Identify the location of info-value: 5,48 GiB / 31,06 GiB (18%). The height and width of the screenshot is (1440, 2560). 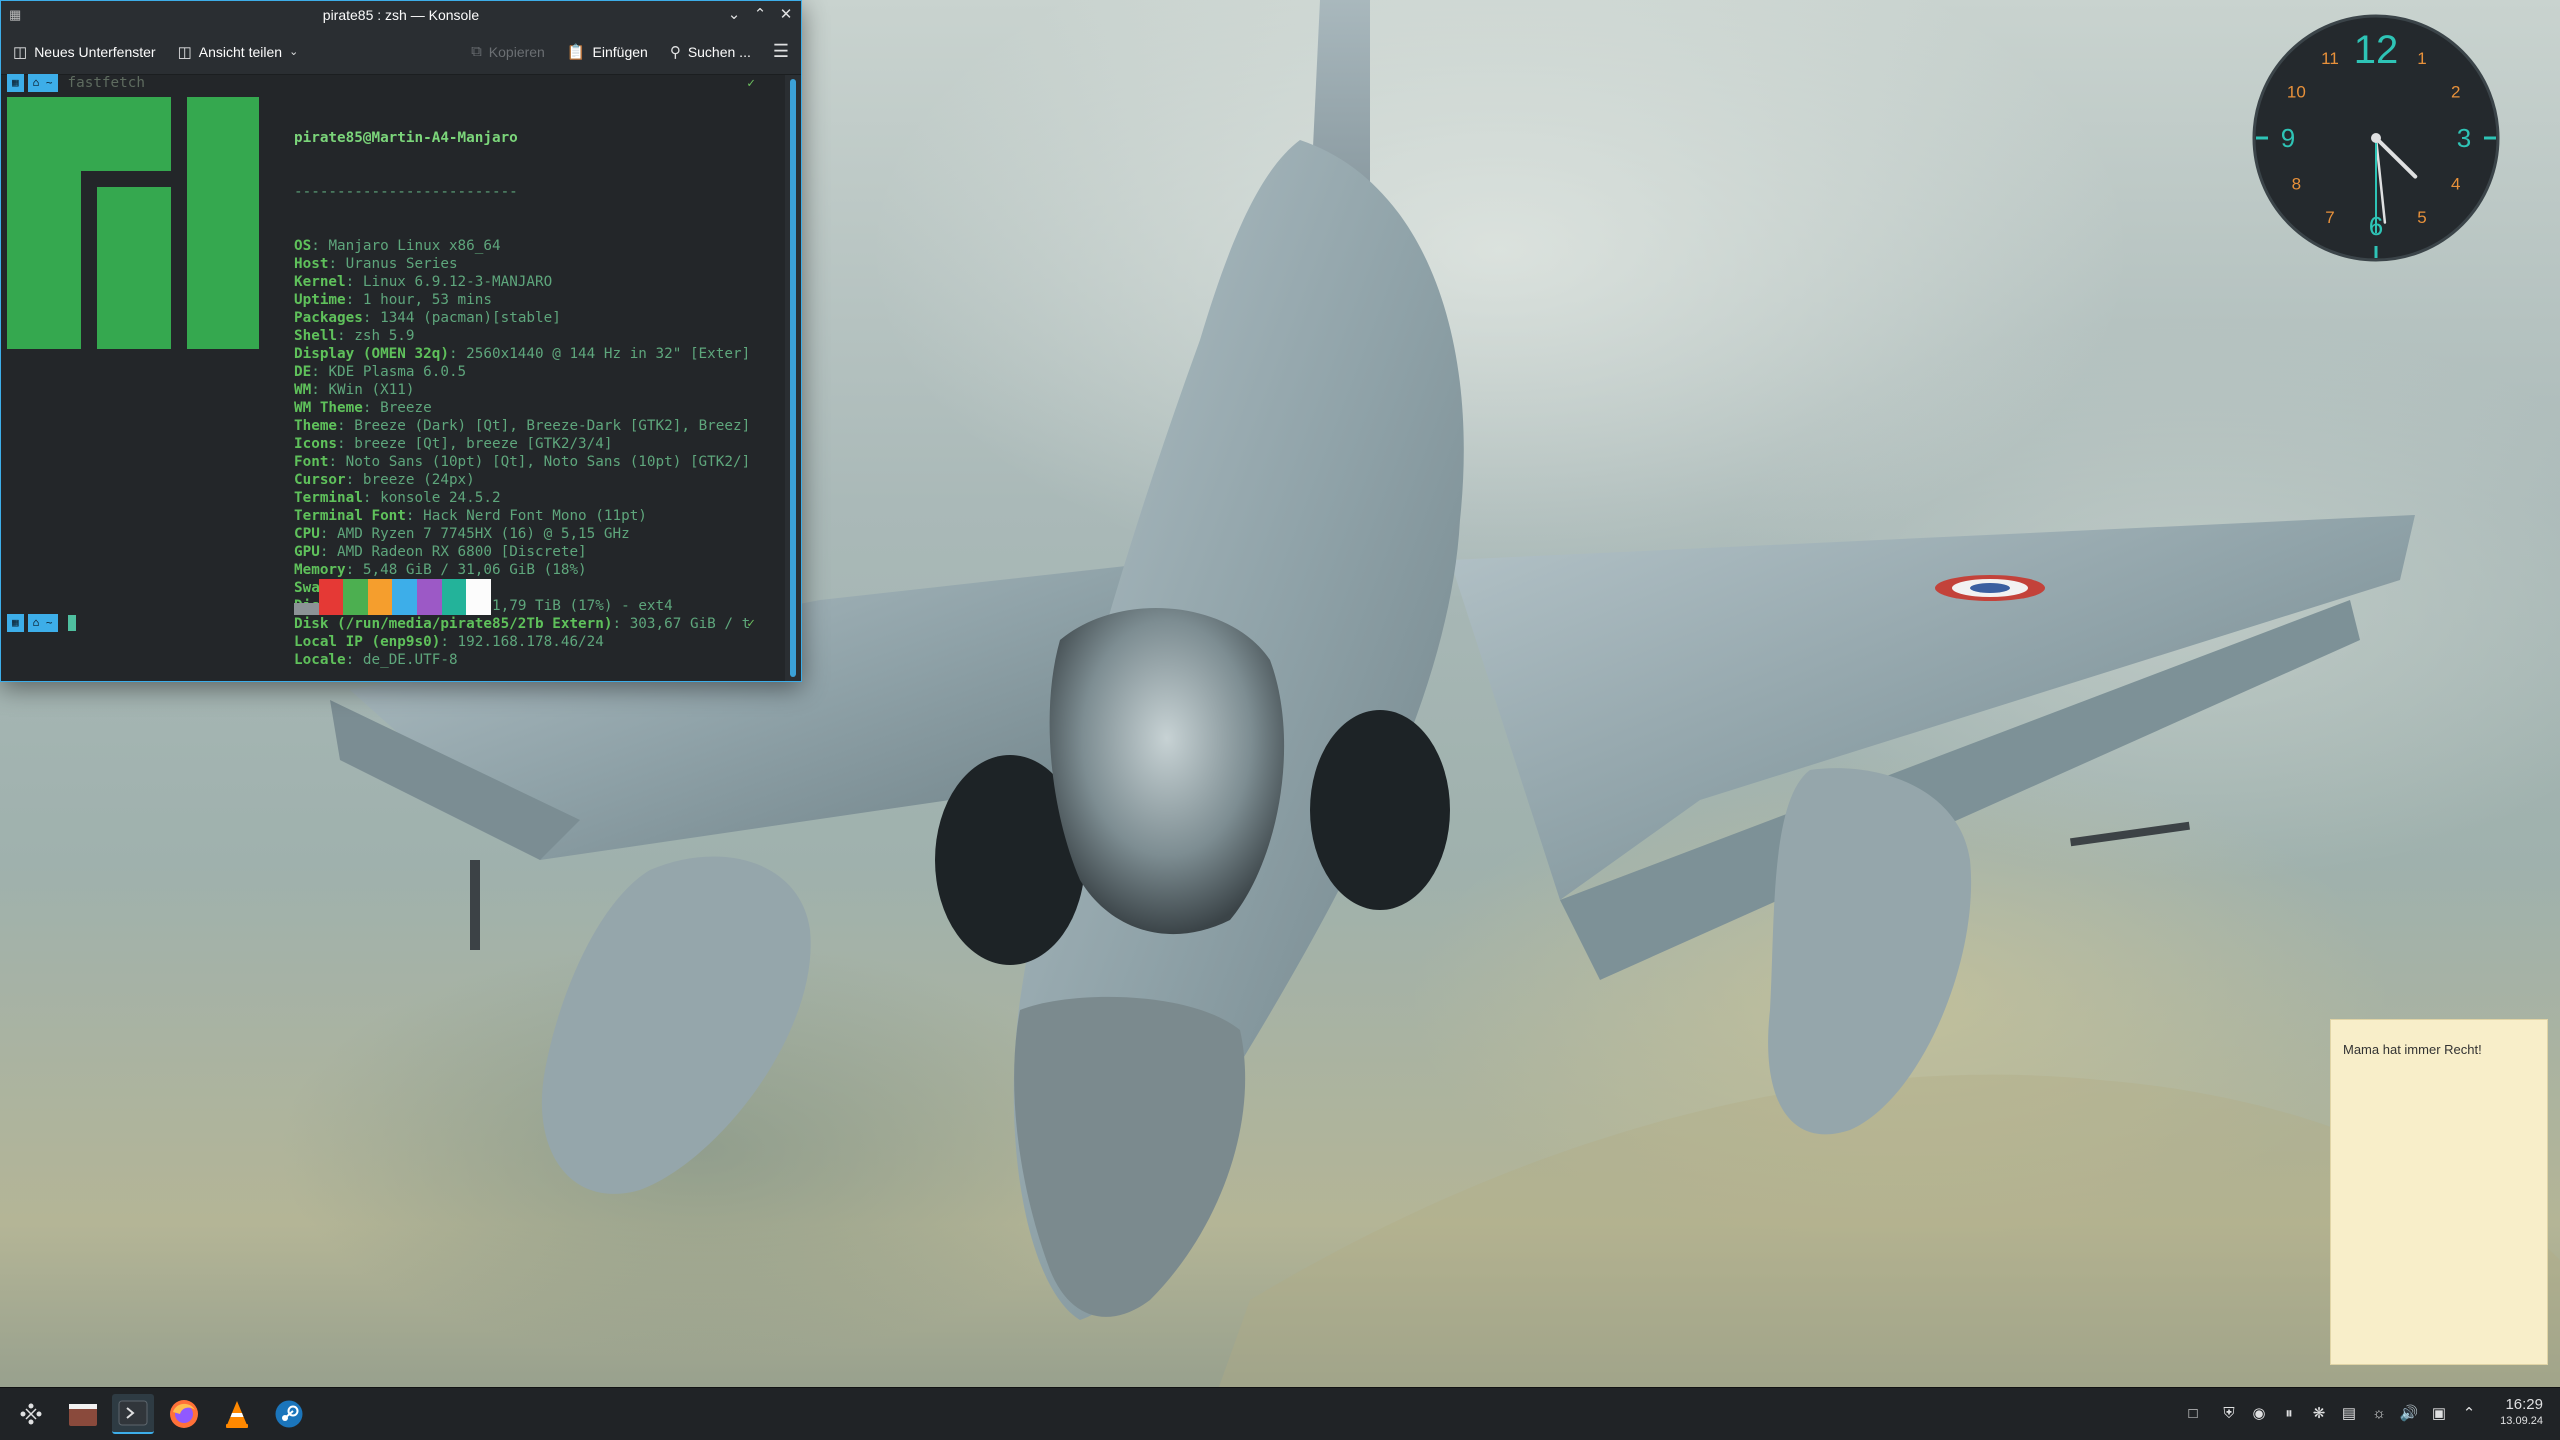
(474, 570).